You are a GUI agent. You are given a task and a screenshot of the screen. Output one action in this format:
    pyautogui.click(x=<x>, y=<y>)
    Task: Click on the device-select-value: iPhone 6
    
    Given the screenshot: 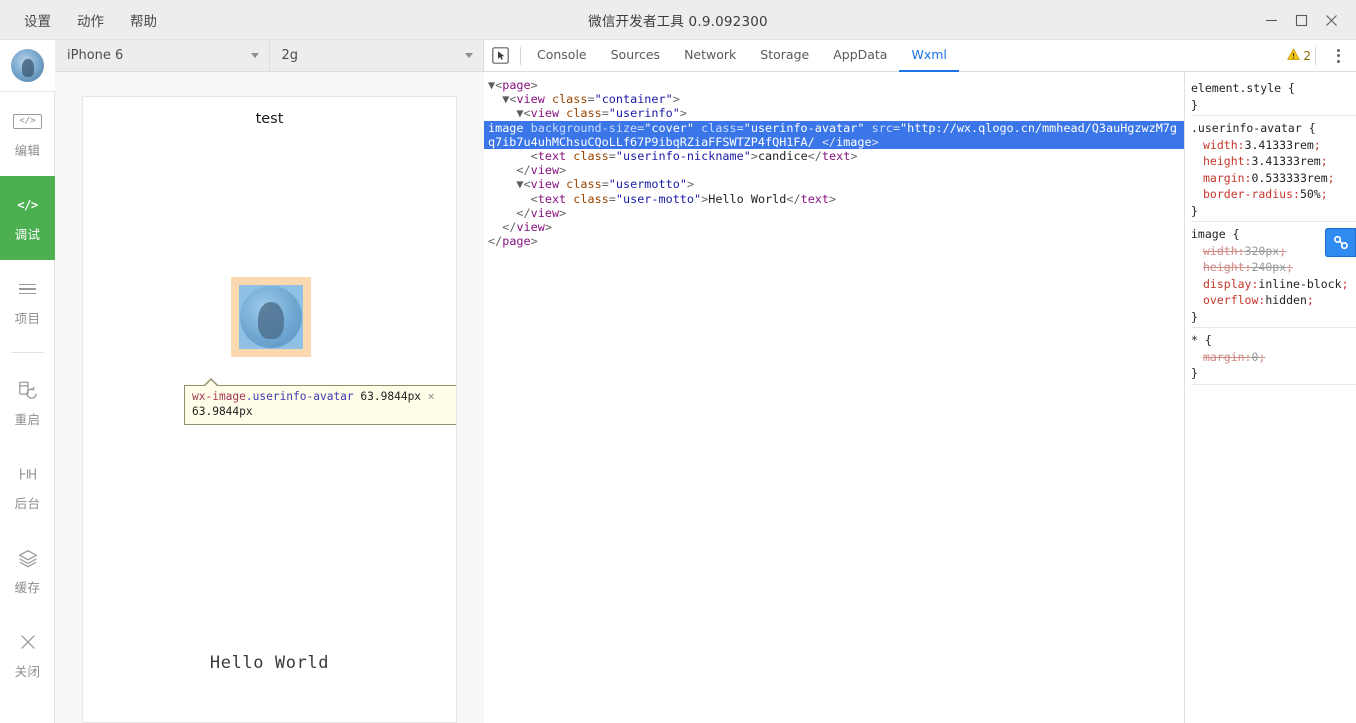 What is the action you would take?
    pyautogui.click(x=95, y=55)
    